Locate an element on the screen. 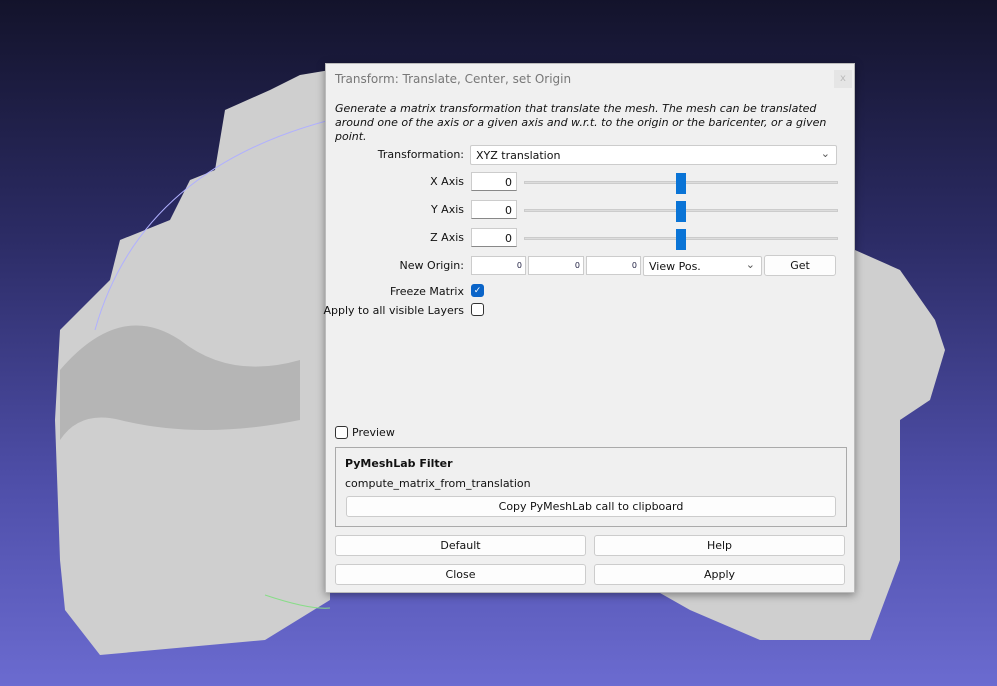 The image size is (997, 686). transformation-select: XYZ translation ⌄ is located at coordinates (653, 155).